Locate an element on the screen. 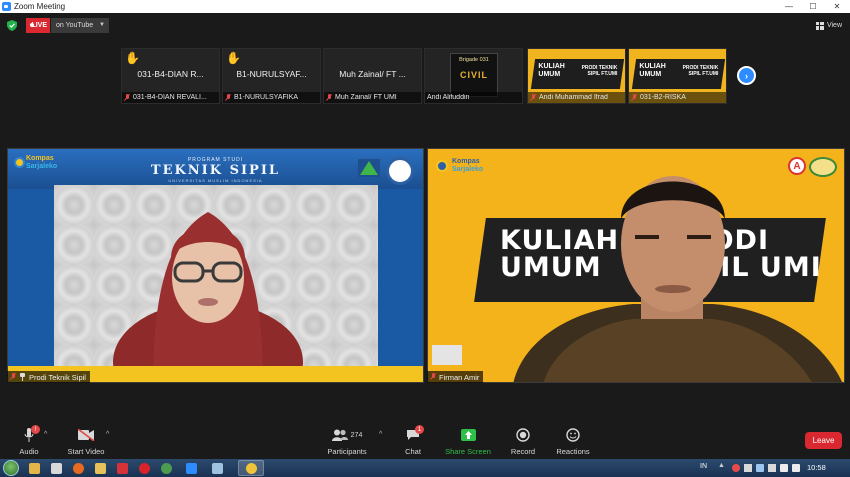  share-screen-button: Share Screen is located at coordinates (468, 441).